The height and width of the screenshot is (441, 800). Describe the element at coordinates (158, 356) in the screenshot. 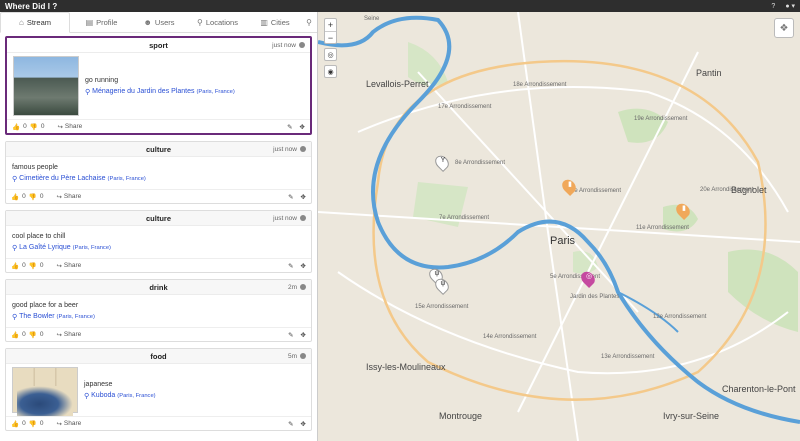

I see `card-header: food 5m` at that location.